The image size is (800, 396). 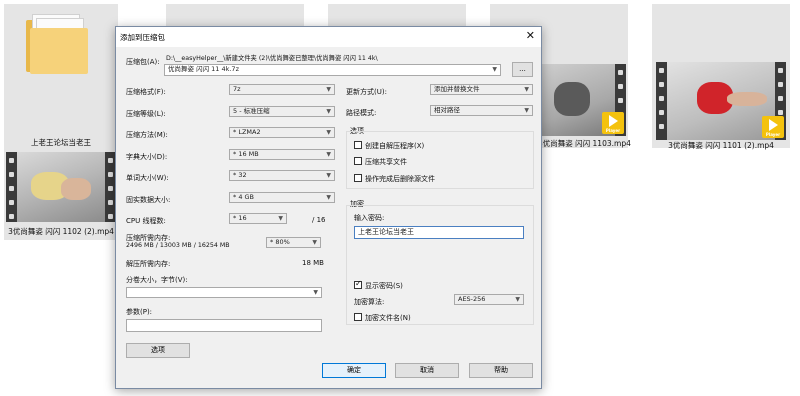 I want to click on update-label: 更新方式(U):, so click(x=366, y=92).